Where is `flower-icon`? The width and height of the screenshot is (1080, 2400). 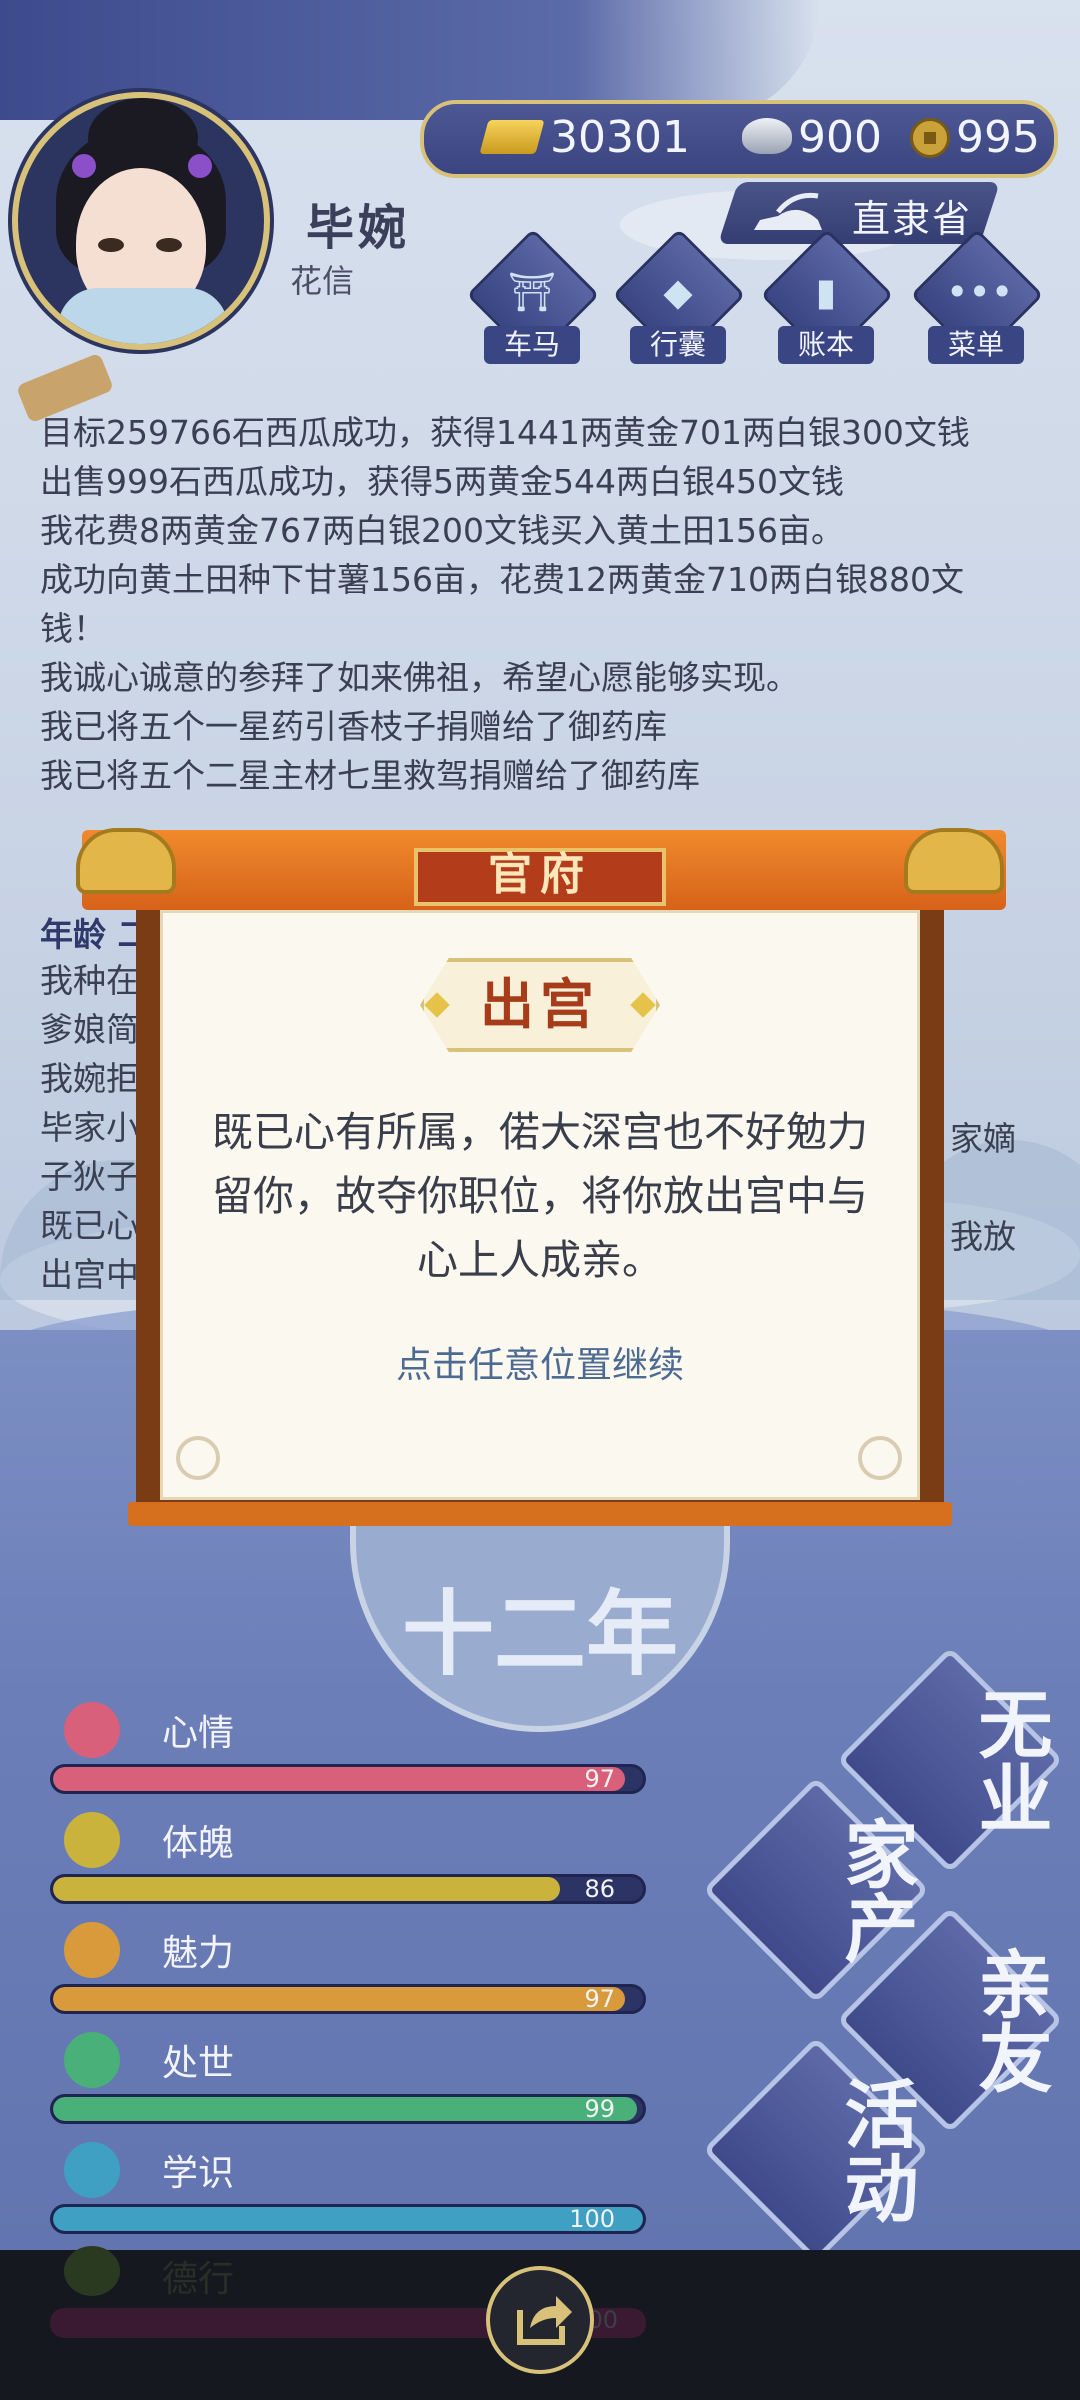
flower-icon is located at coordinates (92, 1730).